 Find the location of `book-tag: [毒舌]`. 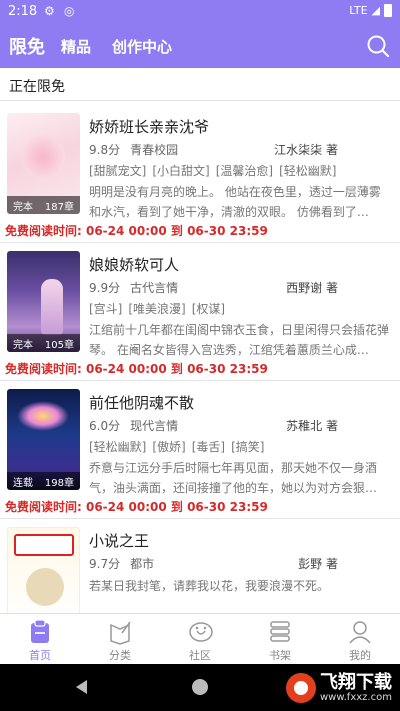

book-tag: [毒舌] is located at coordinates (208, 447).